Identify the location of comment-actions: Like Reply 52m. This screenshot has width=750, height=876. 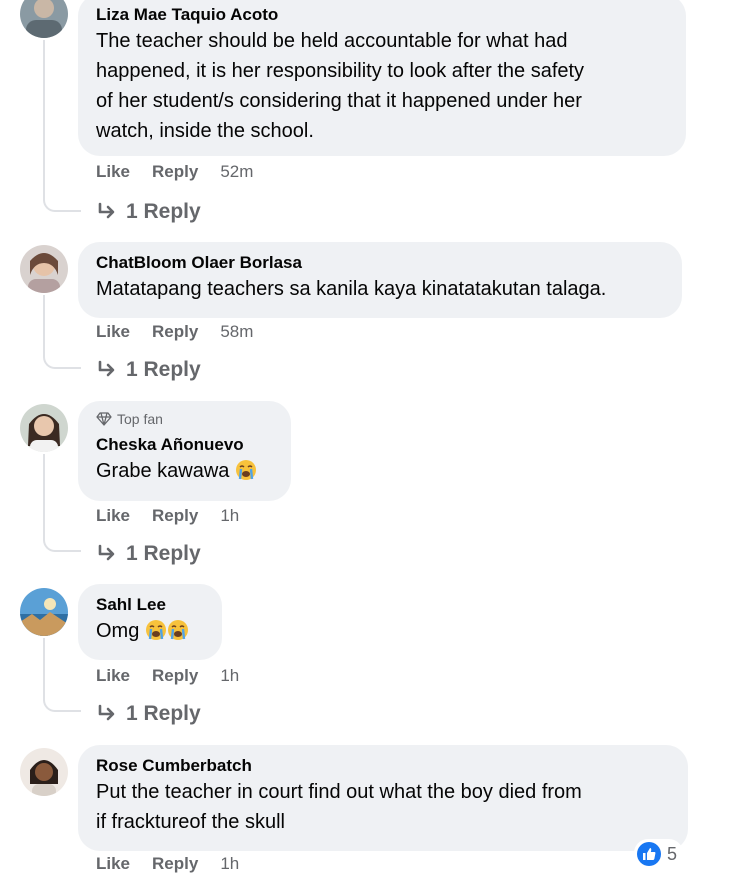
(174, 172).